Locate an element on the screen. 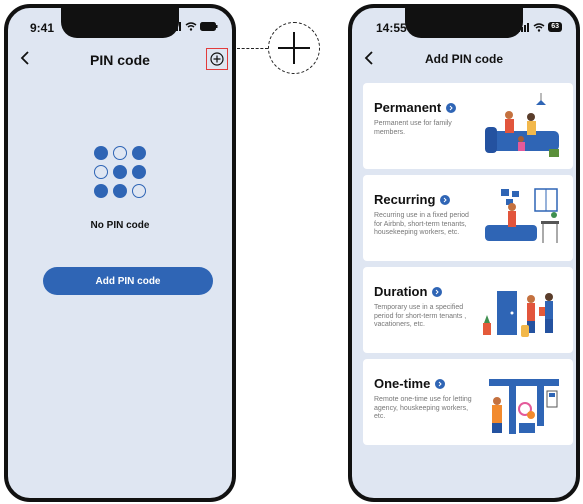 Image resolution: width=583 pixels, height=504 pixels. worker-illustration-icon is located at coordinates (524, 406).